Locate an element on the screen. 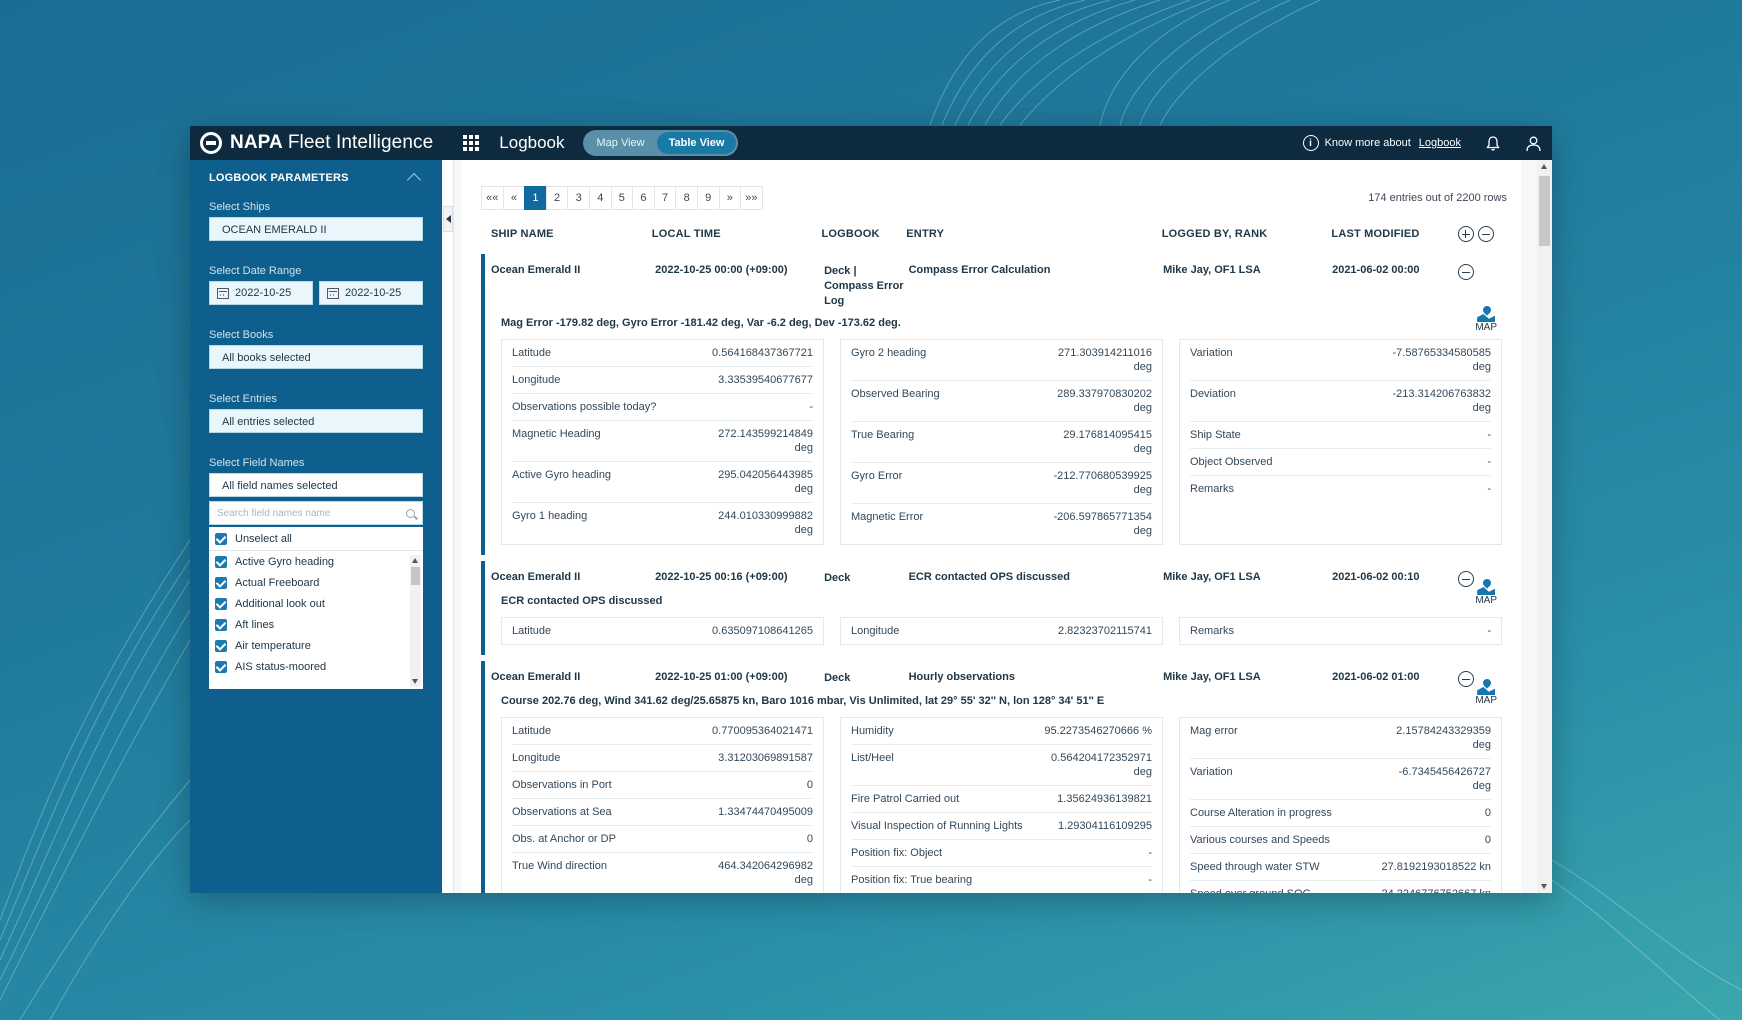 The height and width of the screenshot is (1020, 1742). column-local-time: LOCAL TIME is located at coordinates (737, 234).